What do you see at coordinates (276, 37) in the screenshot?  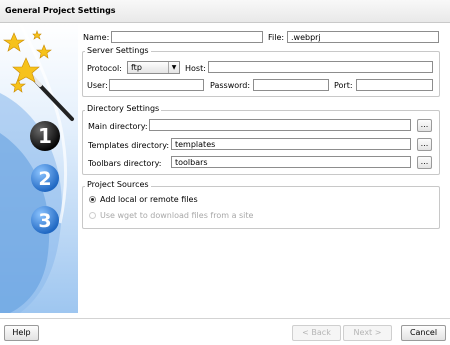 I see `file-label: File:` at bounding box center [276, 37].